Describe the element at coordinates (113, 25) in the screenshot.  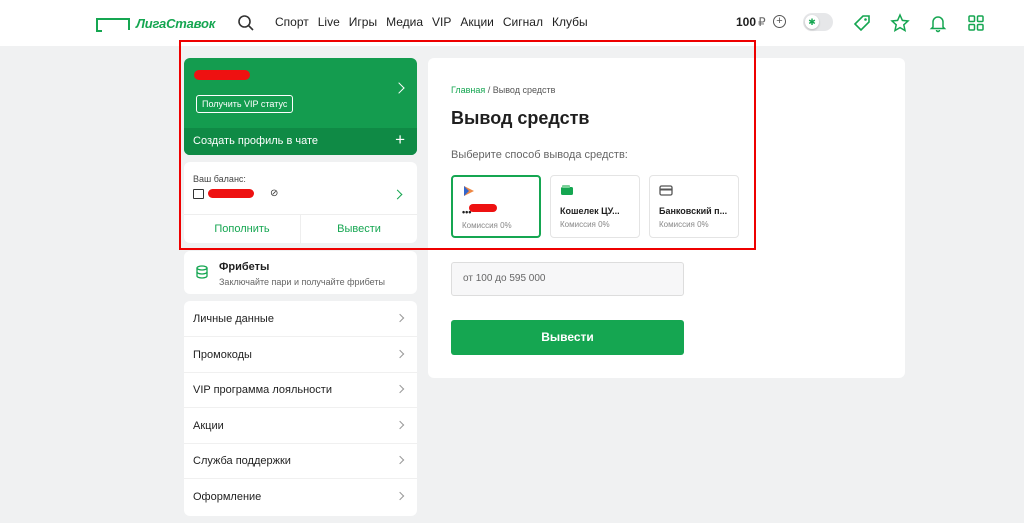
I see `logo-mark` at that location.